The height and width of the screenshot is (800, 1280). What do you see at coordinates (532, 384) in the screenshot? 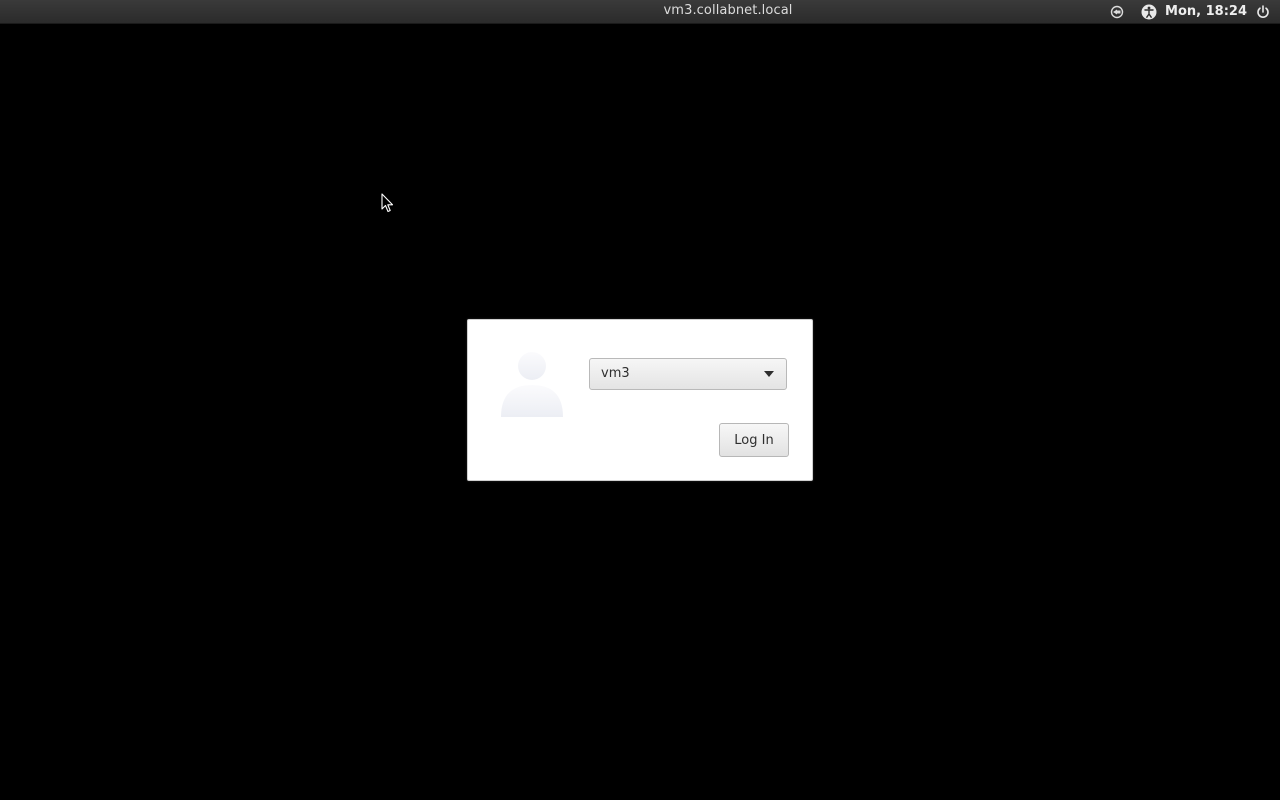
I see `user-avatar-icon` at bounding box center [532, 384].